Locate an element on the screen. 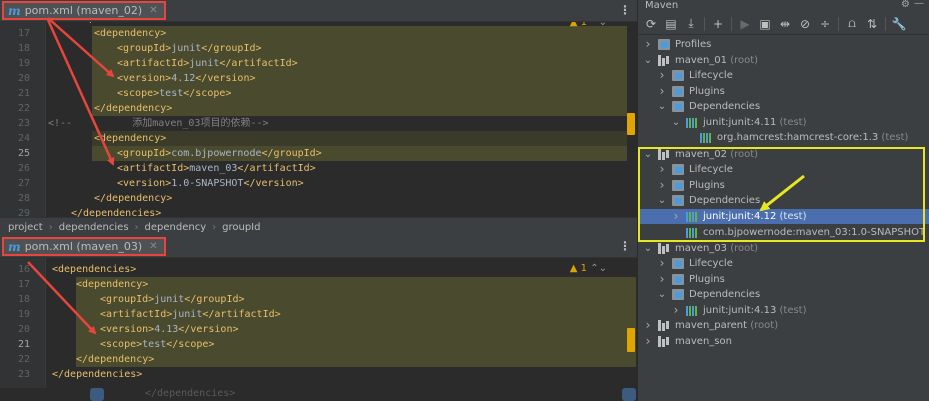 The image size is (929, 401). show-dependencies-icon: ⩍ is located at coordinates (852, 24).